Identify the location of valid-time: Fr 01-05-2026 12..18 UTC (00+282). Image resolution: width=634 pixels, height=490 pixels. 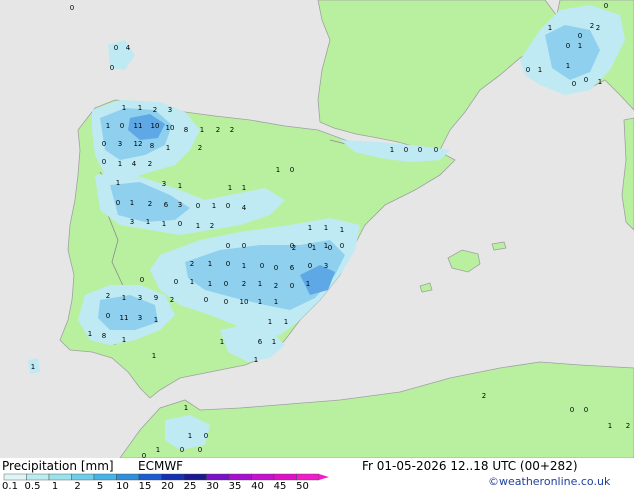
(470, 466).